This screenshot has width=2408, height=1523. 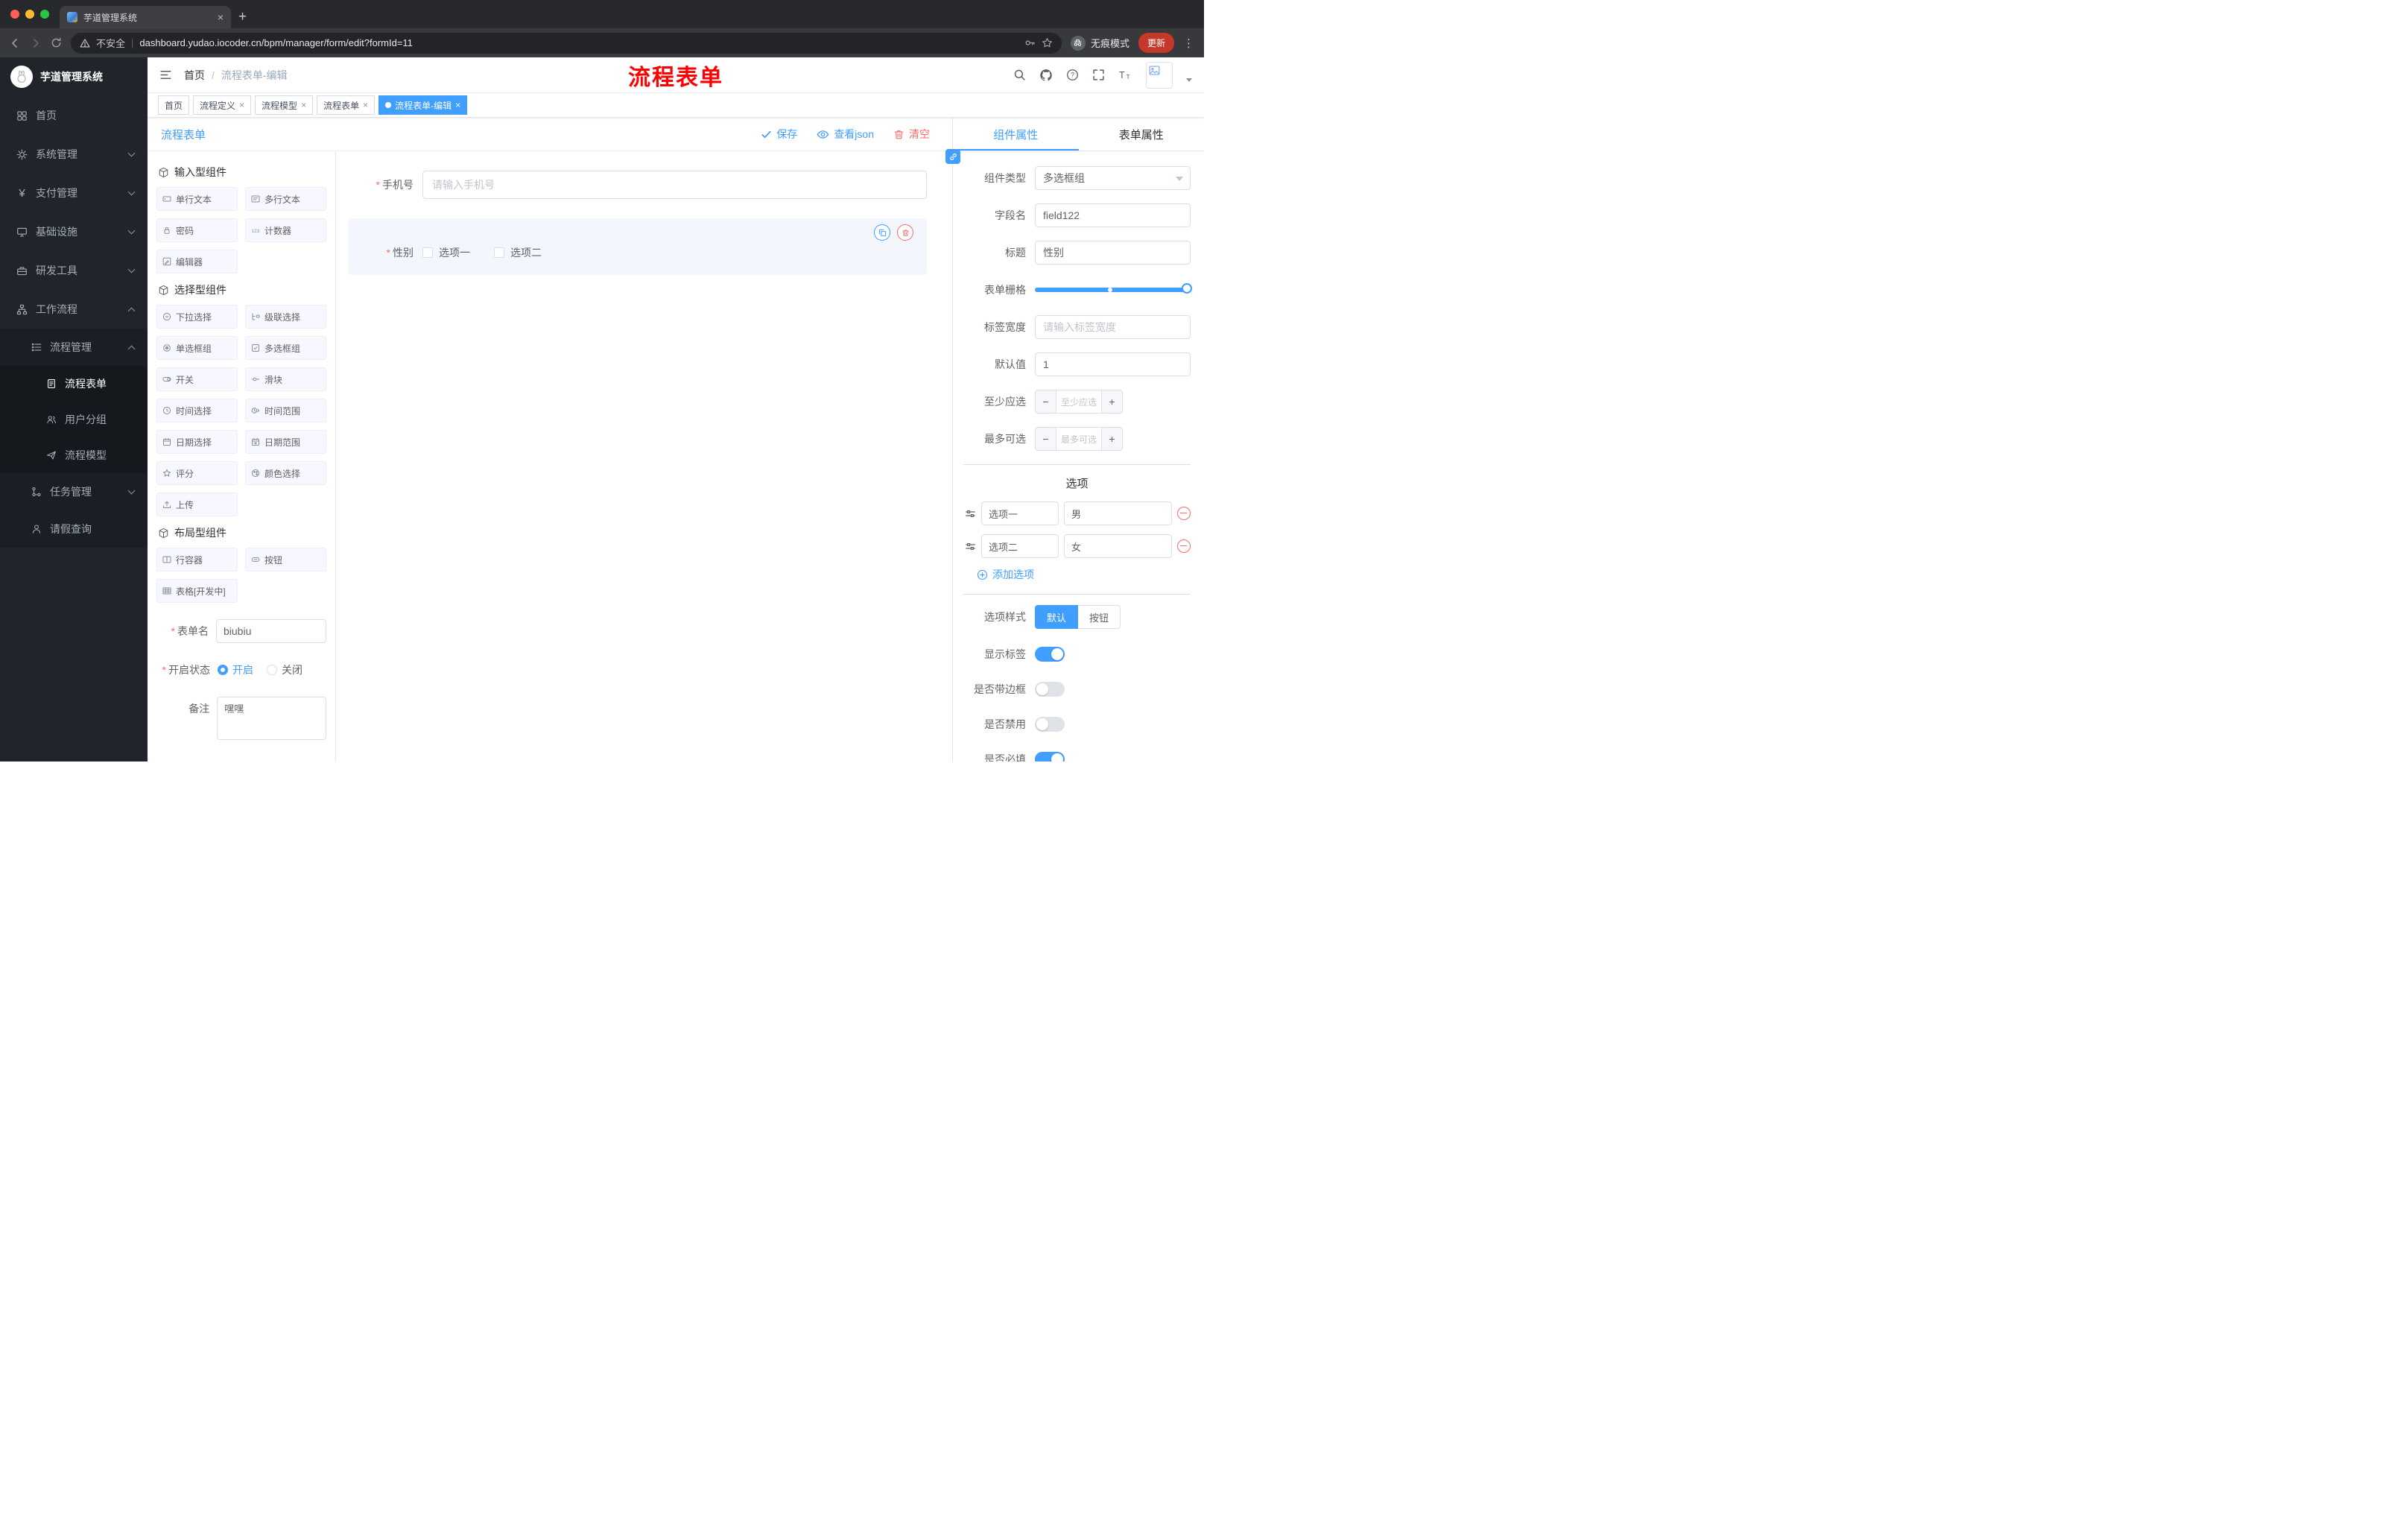 What do you see at coordinates (1072, 75) in the screenshot?
I see `help-icon: ?` at bounding box center [1072, 75].